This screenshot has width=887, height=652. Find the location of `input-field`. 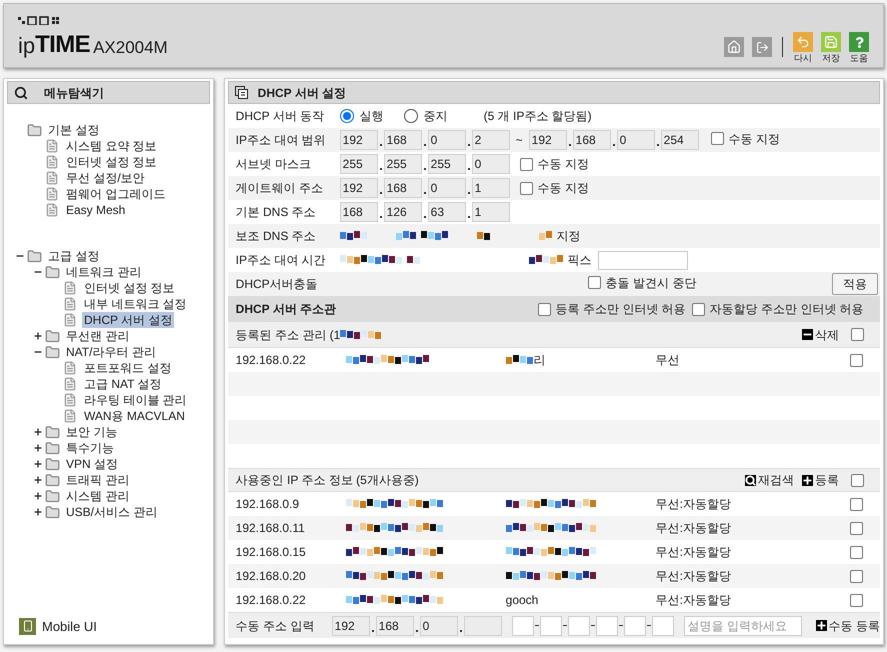

input-field is located at coordinates (643, 260).